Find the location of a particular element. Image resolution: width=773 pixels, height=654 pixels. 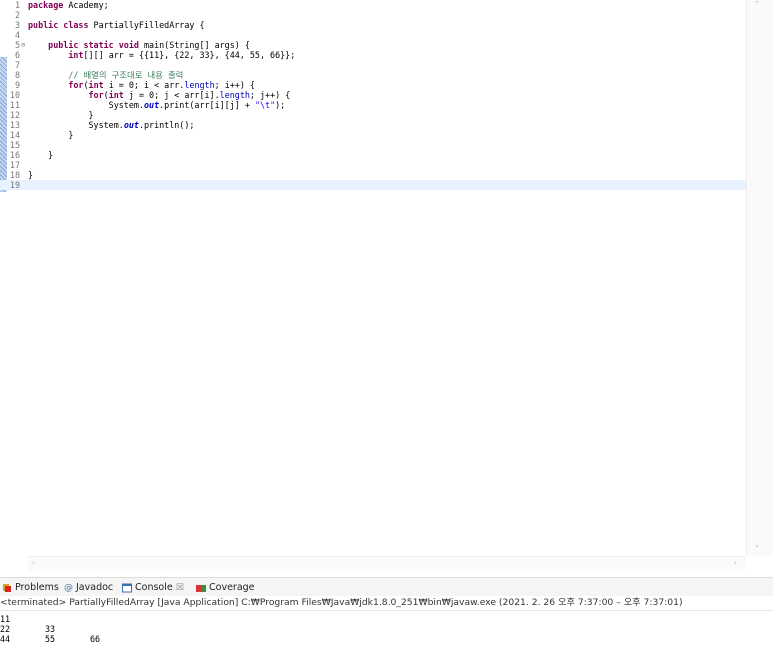

line-number: 18 is located at coordinates (14, 175).